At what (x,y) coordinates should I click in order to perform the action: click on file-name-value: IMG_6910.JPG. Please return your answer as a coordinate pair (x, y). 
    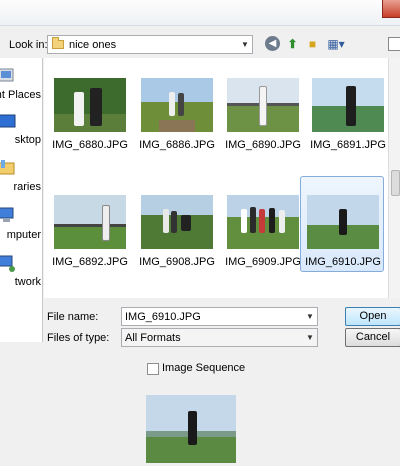
    Looking at the image, I should click on (163, 316).